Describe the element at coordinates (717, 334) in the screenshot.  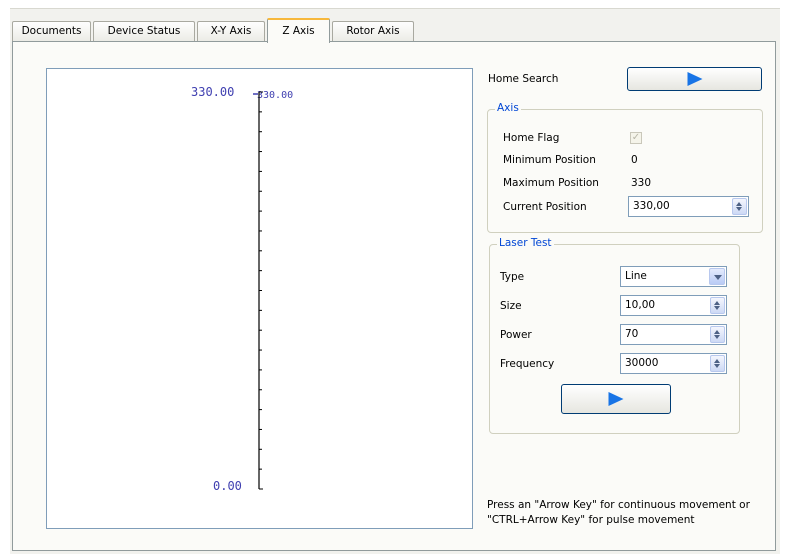
I see `power-spinner` at that location.